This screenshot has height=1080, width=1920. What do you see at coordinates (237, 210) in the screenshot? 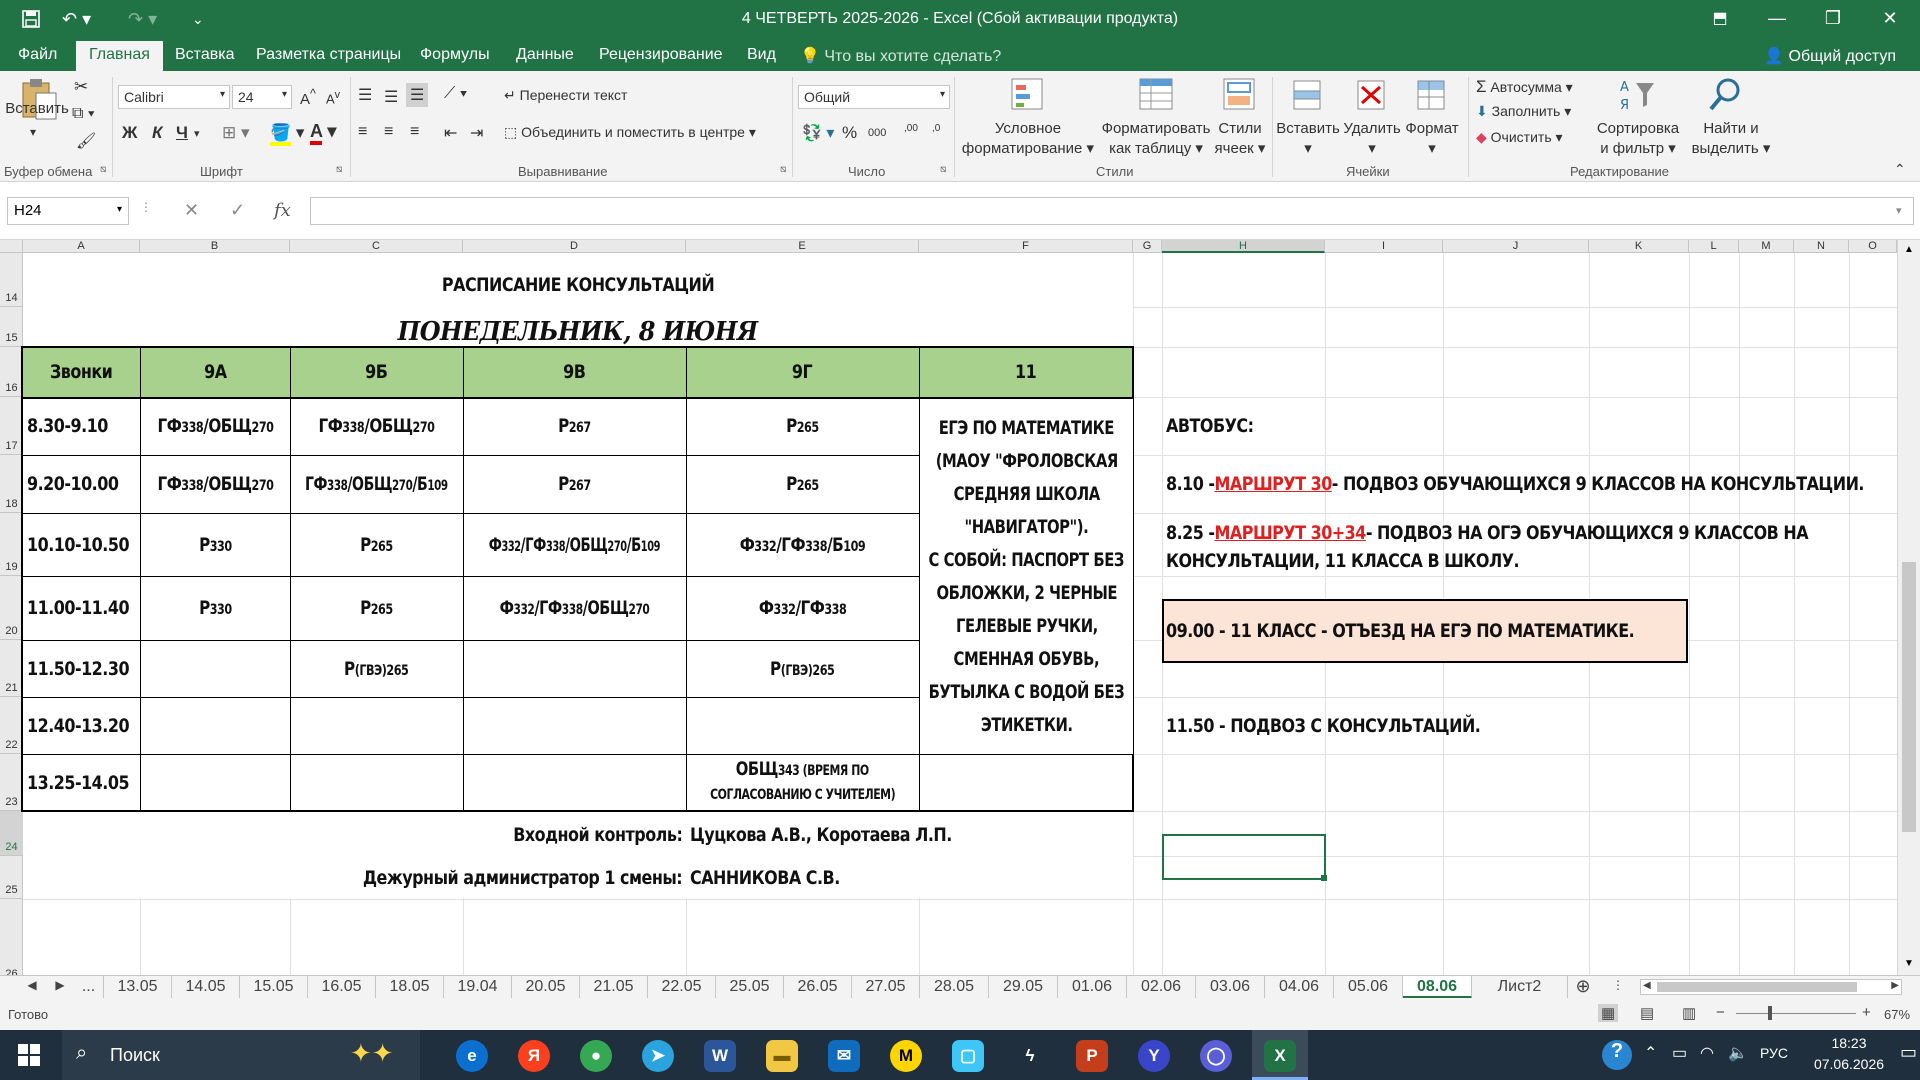
I see `enter-formula-icon: ✓` at bounding box center [237, 210].